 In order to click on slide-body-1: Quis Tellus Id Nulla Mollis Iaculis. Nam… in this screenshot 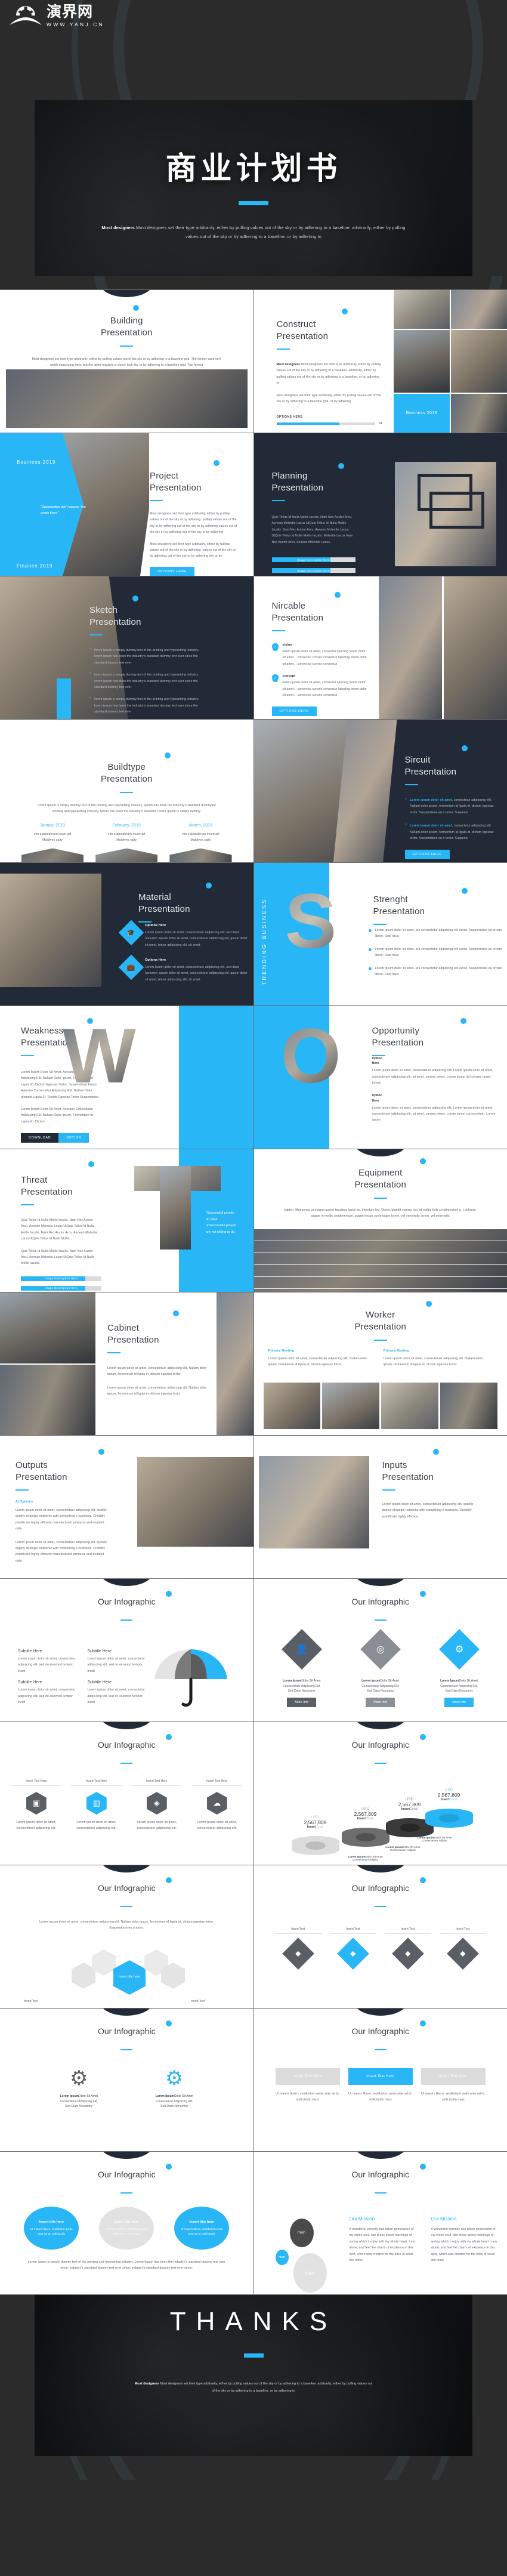, I will do `click(59, 1229)`.